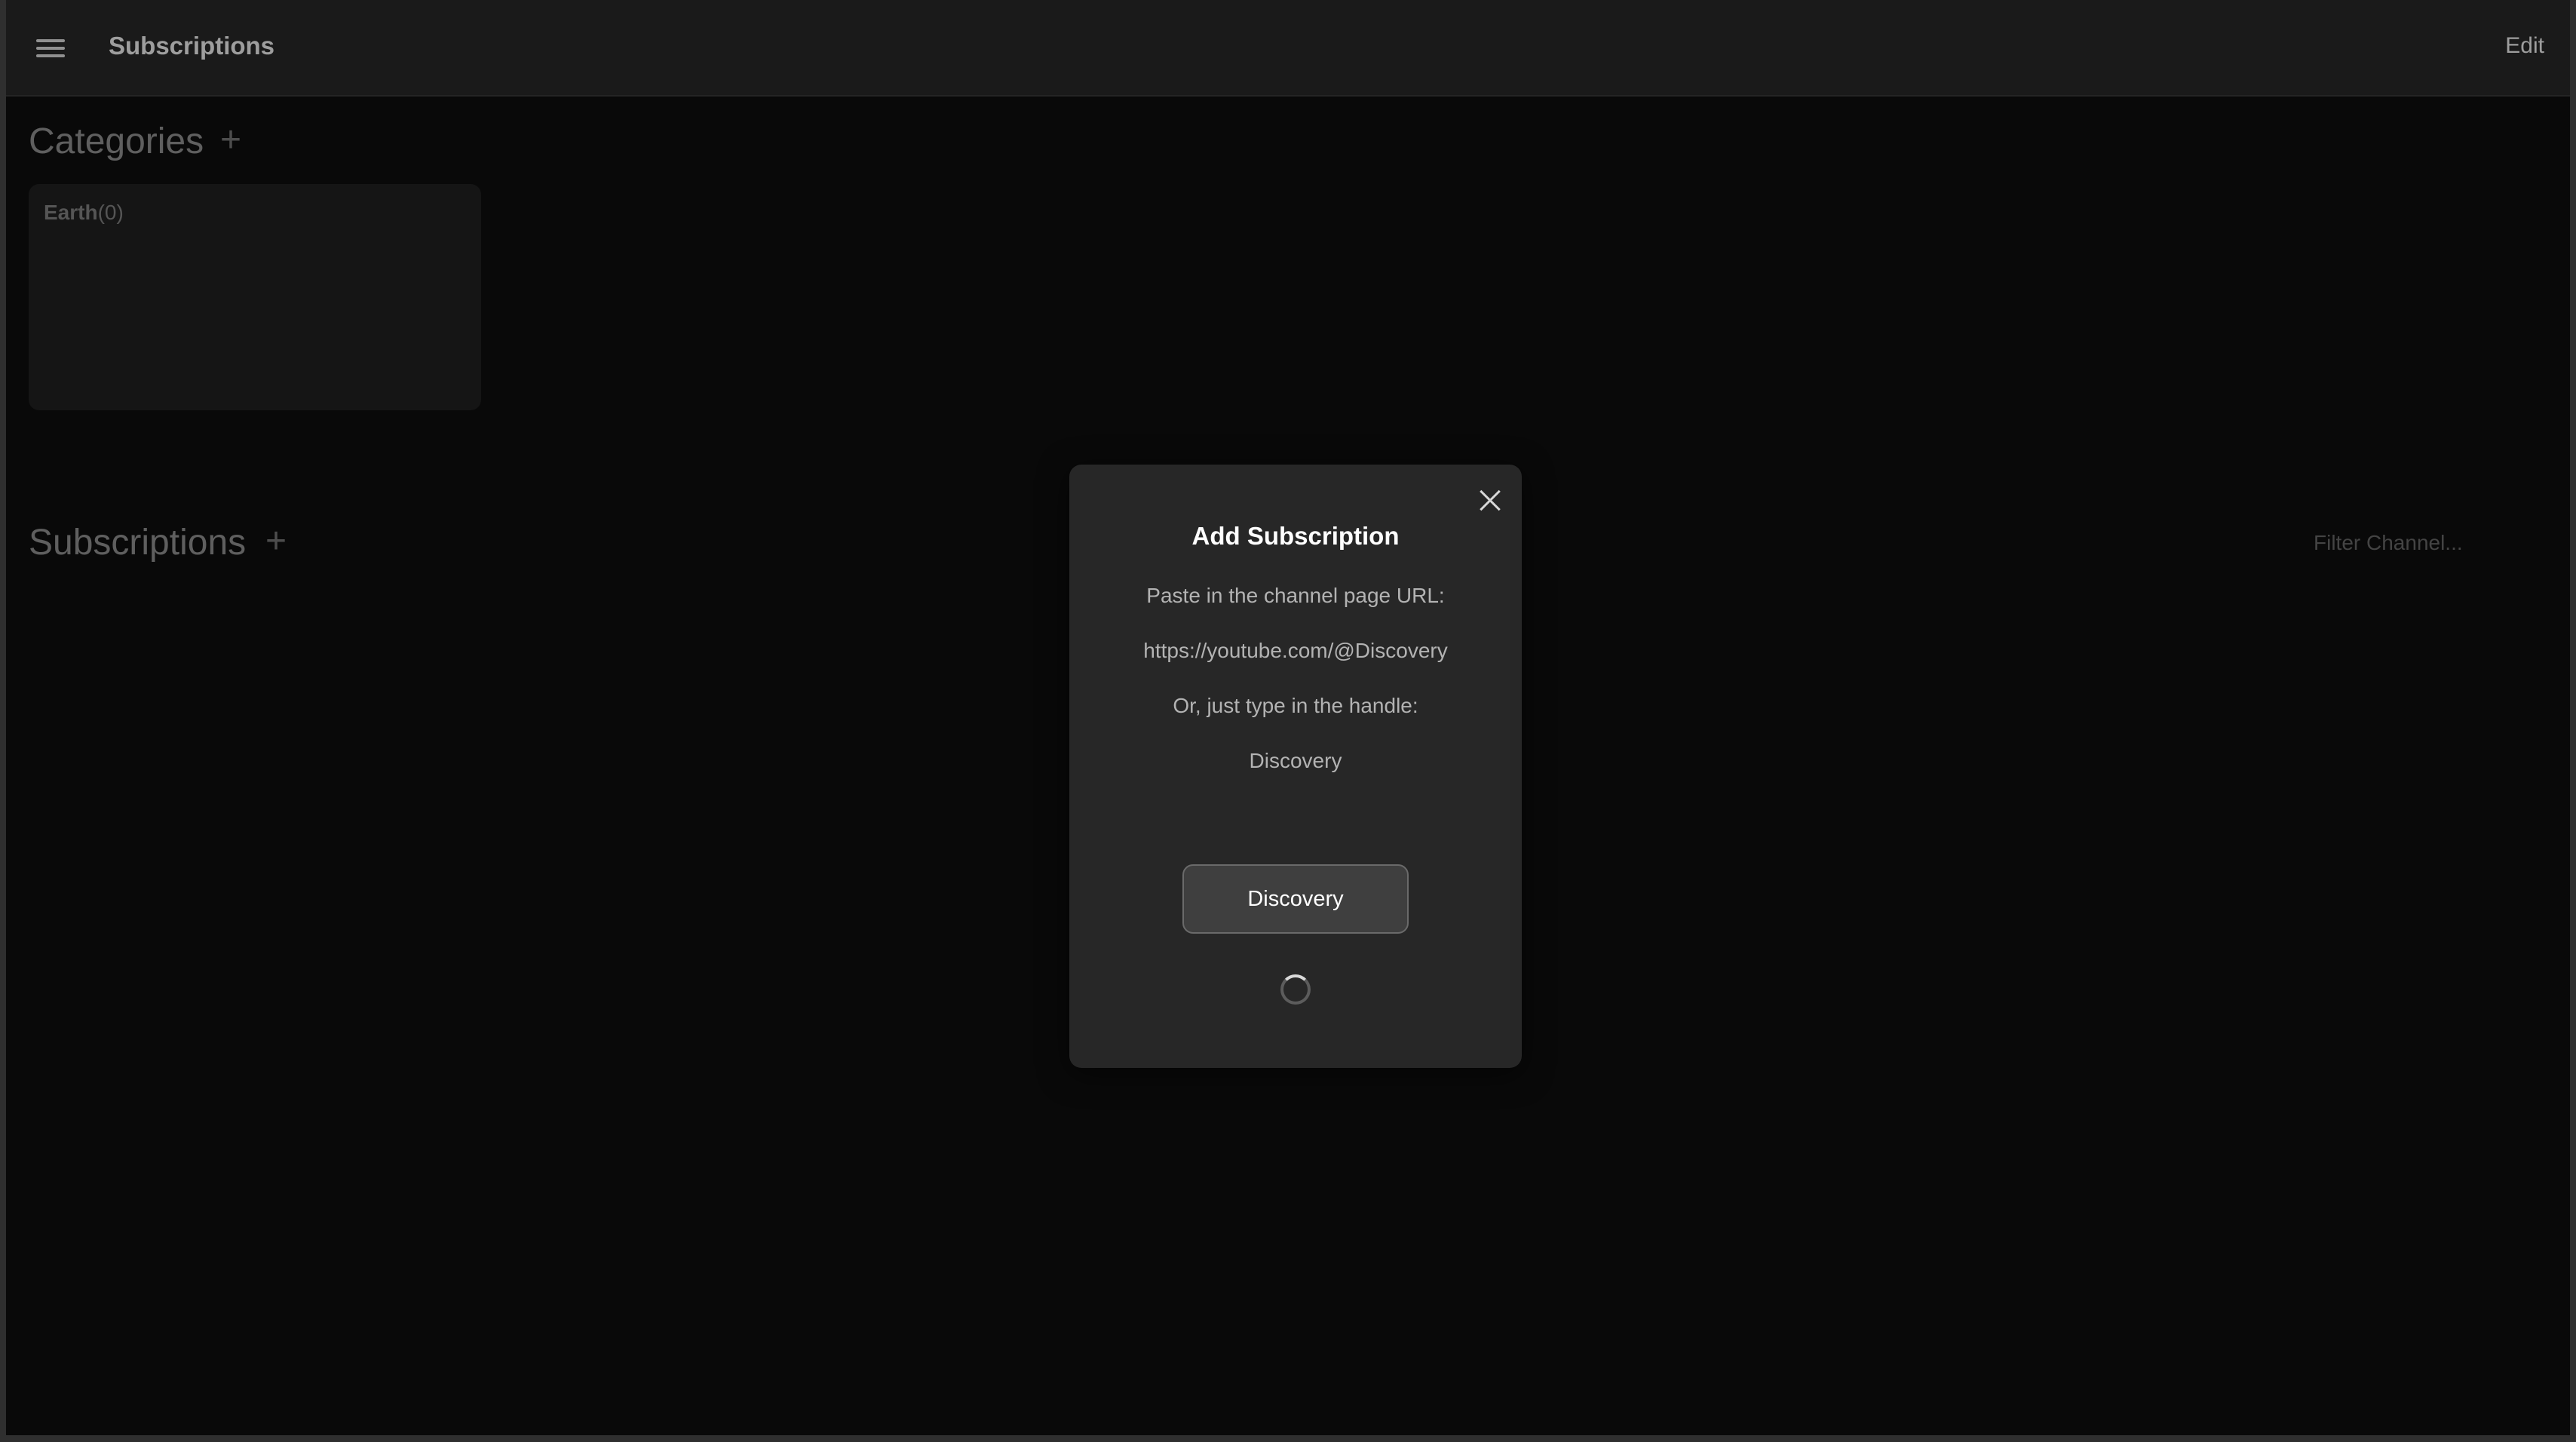 This screenshot has width=2576, height=1442. I want to click on example-handle: Discovery, so click(1295, 760).